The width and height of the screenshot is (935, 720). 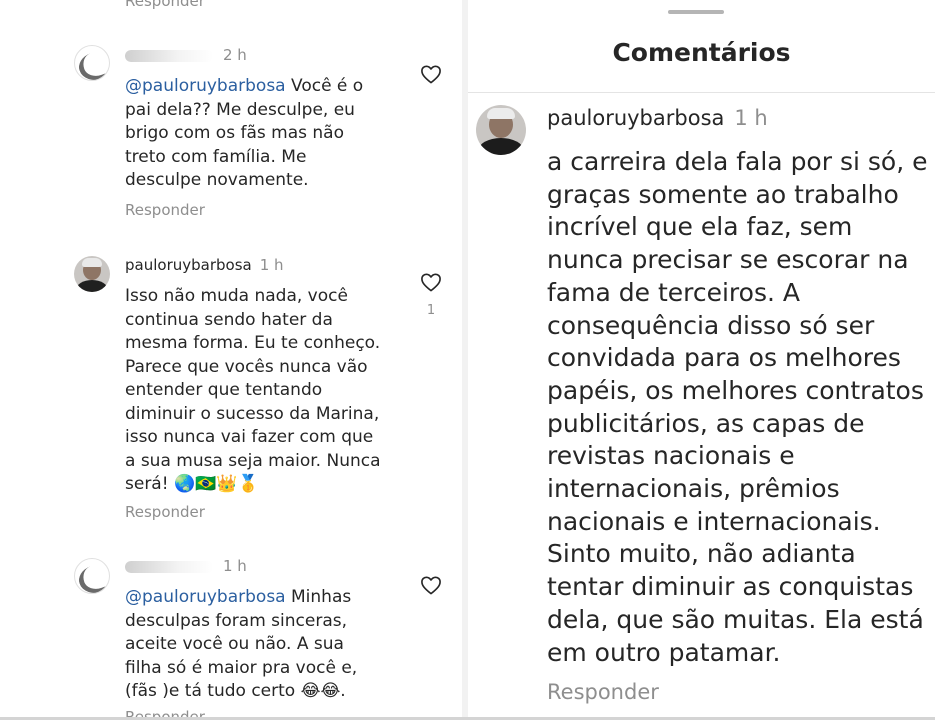 I want to click on sheet-drag-handle, so click(x=696, y=12).